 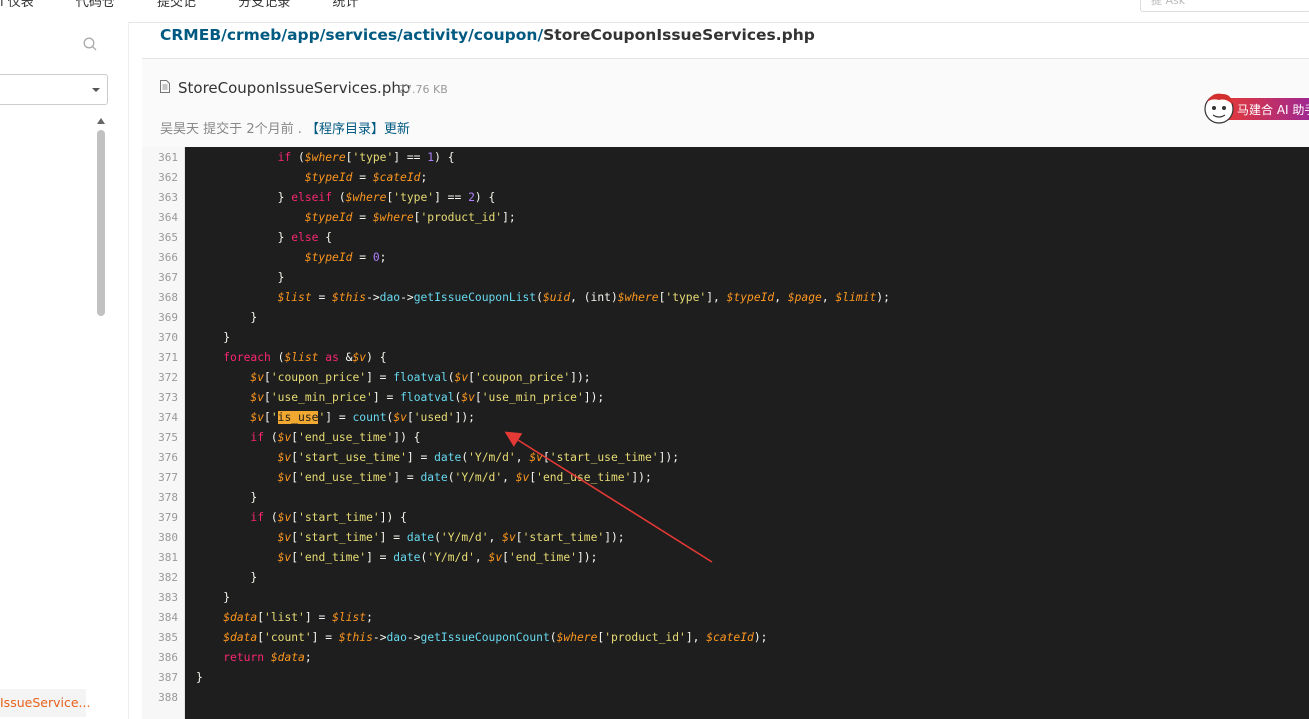 What do you see at coordinates (506, 35) in the screenshot?
I see `breadcrumb-link: coupon` at bounding box center [506, 35].